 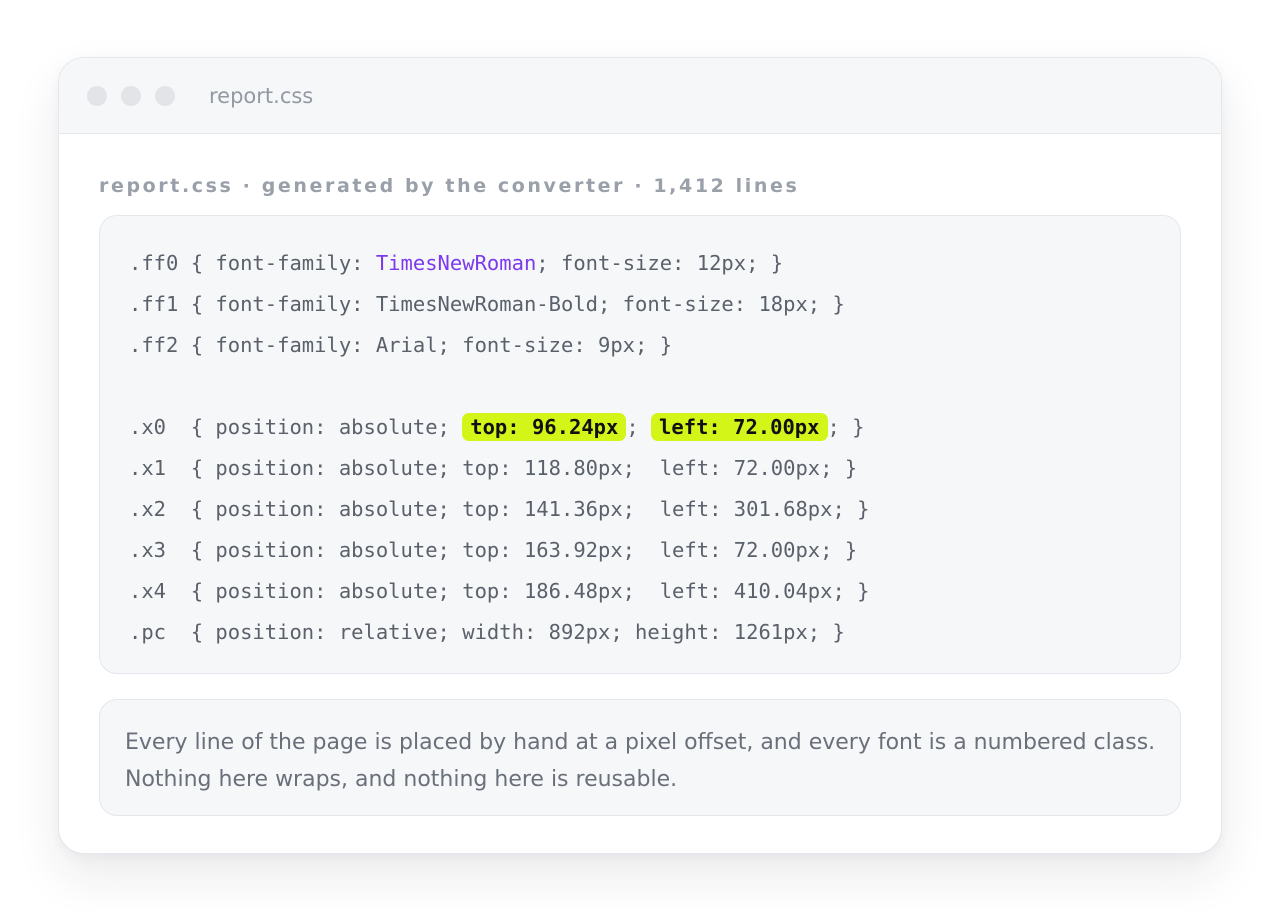 I want to click on code-token: ; font-size: 12px; }, so click(x=660, y=263).